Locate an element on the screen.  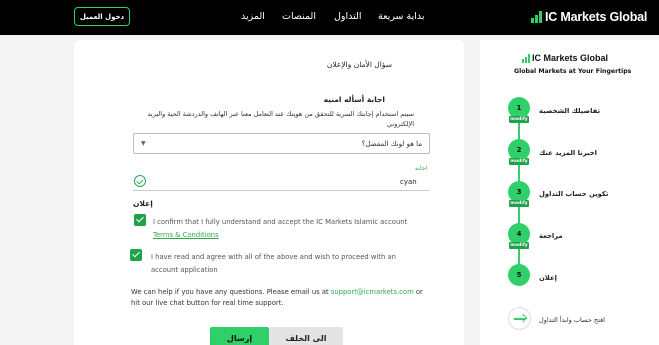
select-value: ما هو لونك المفضل؟ is located at coordinates (391, 144).